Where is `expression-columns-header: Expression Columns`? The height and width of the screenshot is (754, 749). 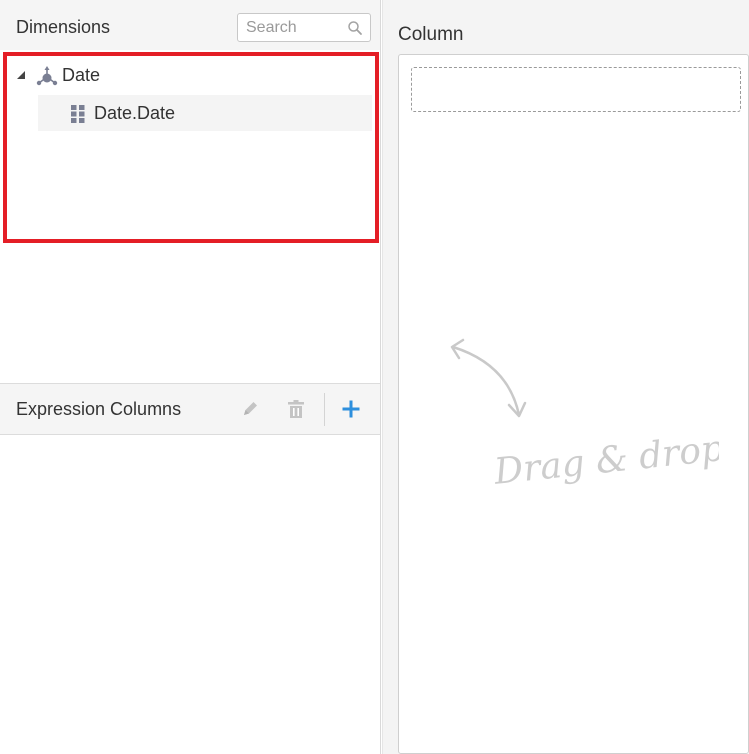 expression-columns-header: Expression Columns is located at coordinates (190, 409).